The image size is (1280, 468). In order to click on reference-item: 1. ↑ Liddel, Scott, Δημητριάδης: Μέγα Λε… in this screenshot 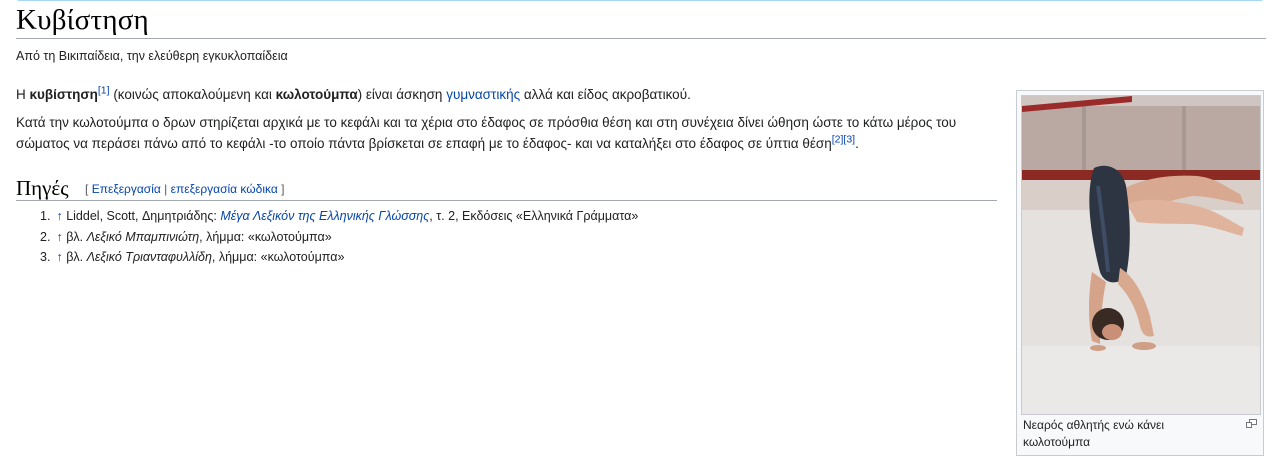, I will do `click(339, 216)`.